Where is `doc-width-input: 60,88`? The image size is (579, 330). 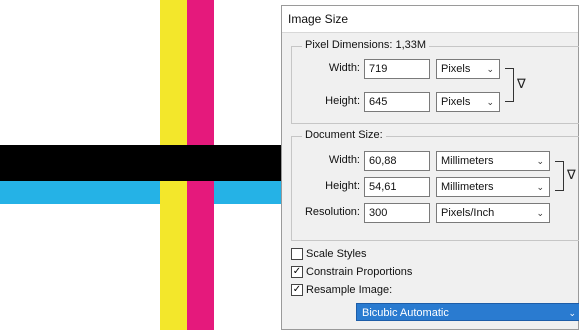 doc-width-input: 60,88 is located at coordinates (397, 161).